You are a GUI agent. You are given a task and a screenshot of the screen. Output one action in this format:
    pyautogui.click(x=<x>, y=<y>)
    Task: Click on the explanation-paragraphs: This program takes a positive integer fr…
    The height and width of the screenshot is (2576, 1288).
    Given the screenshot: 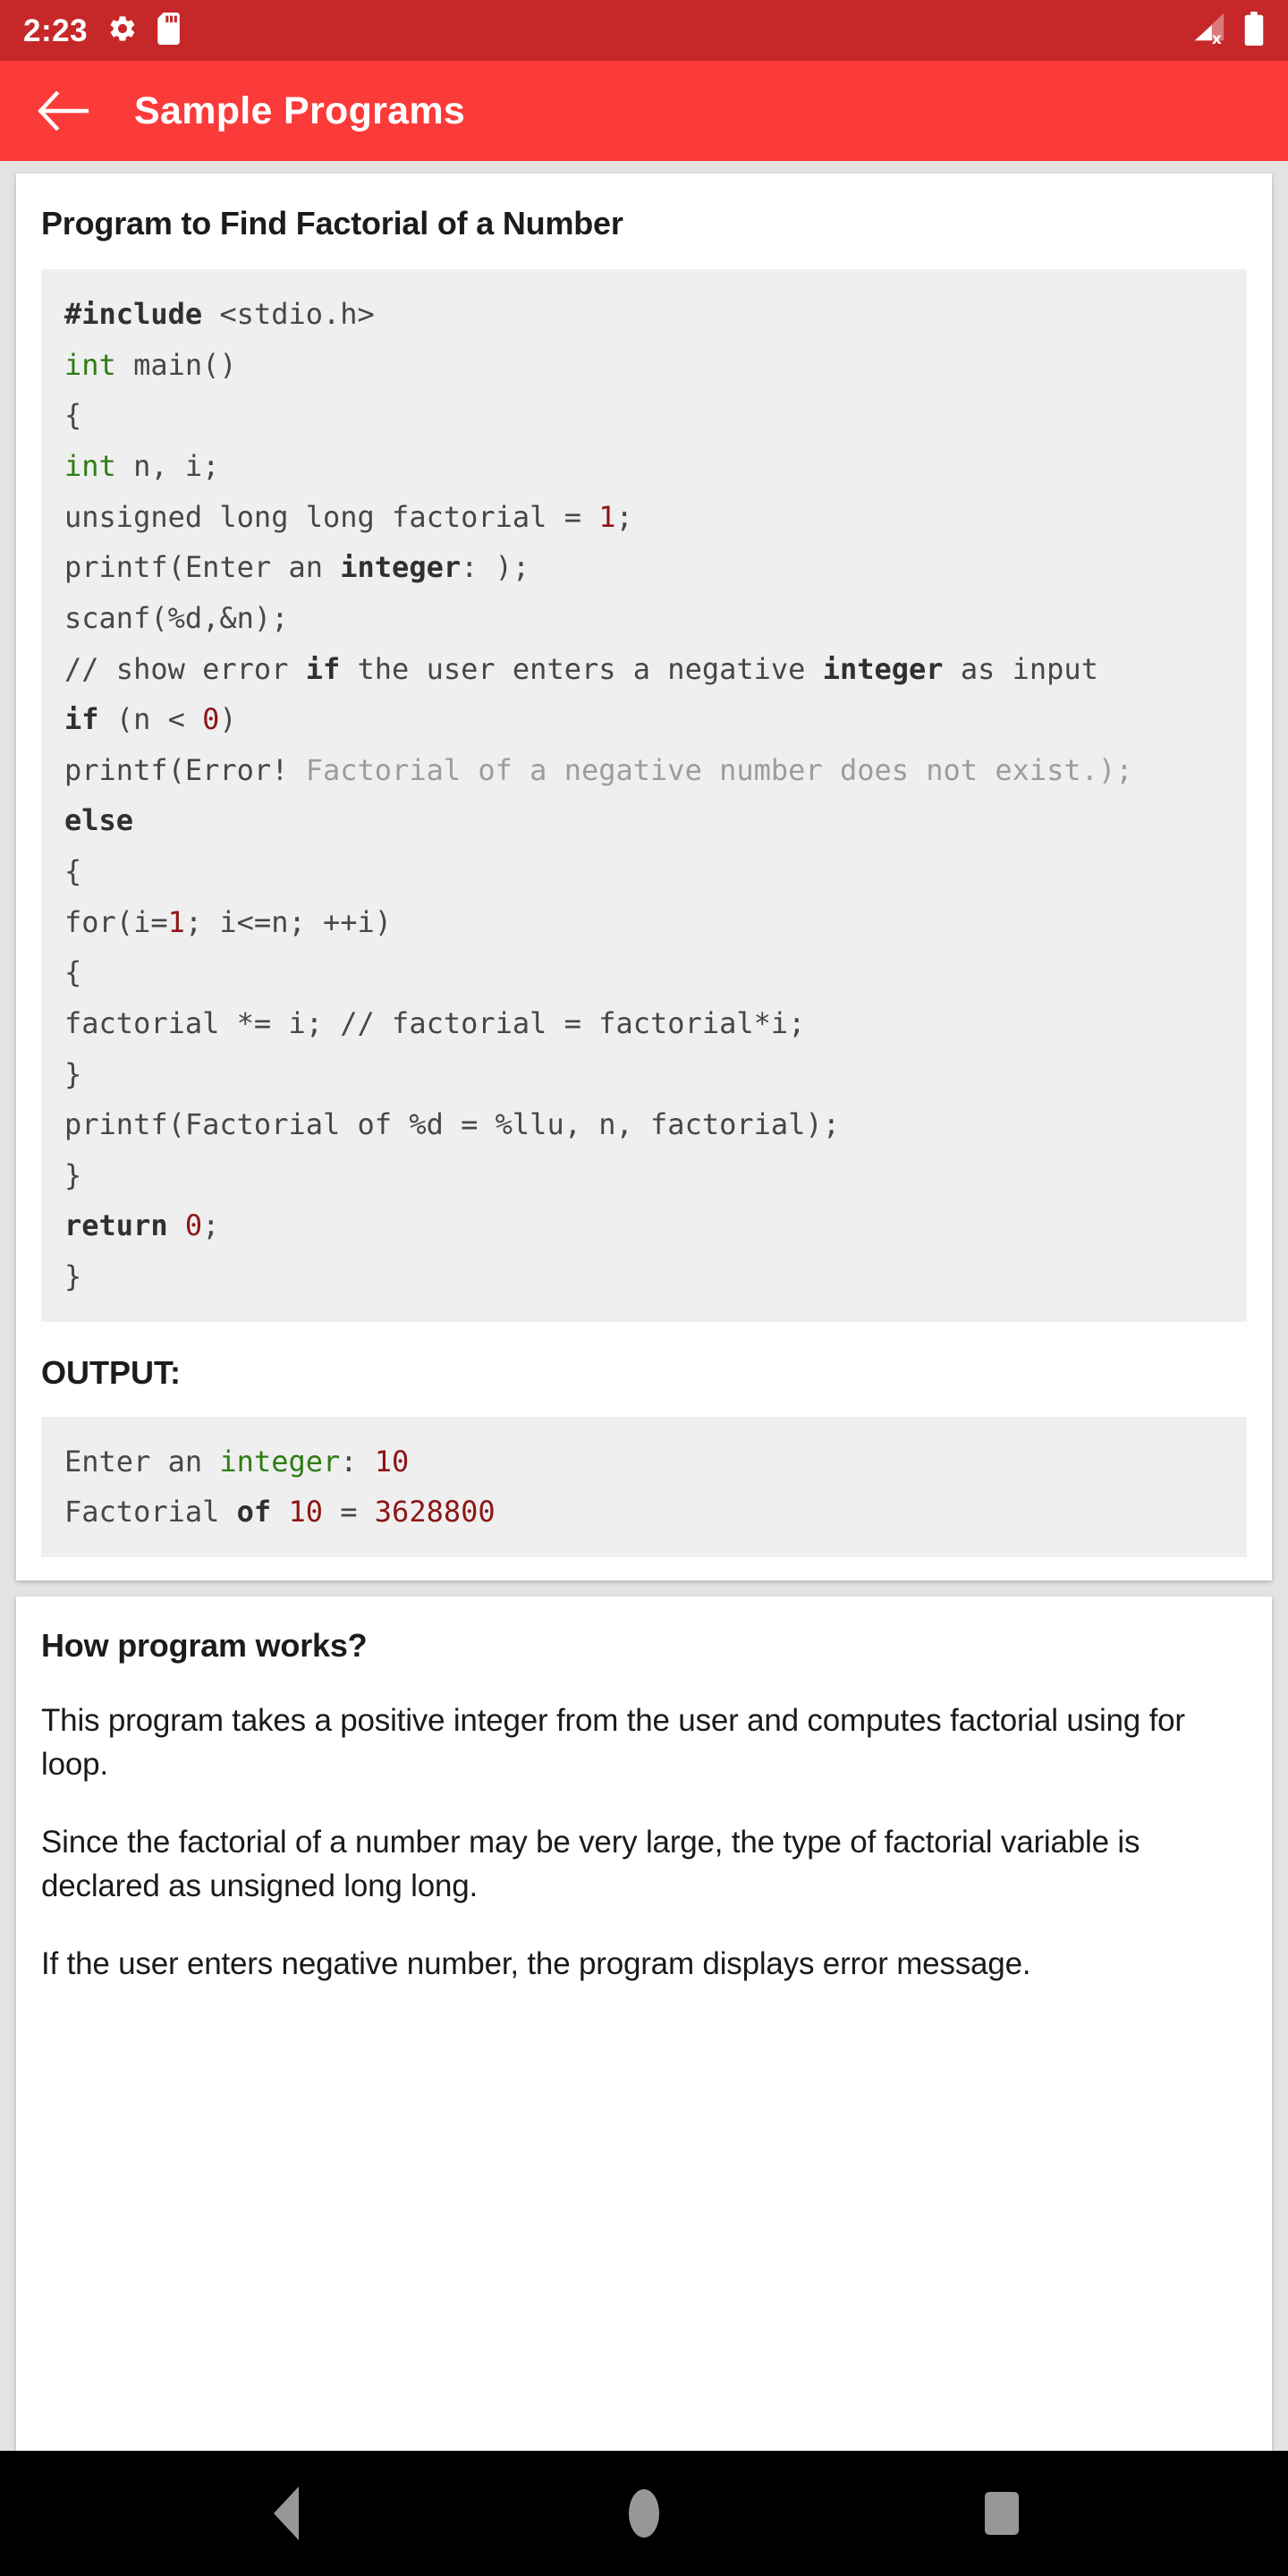 What is the action you would take?
    pyautogui.click(x=644, y=1842)
    